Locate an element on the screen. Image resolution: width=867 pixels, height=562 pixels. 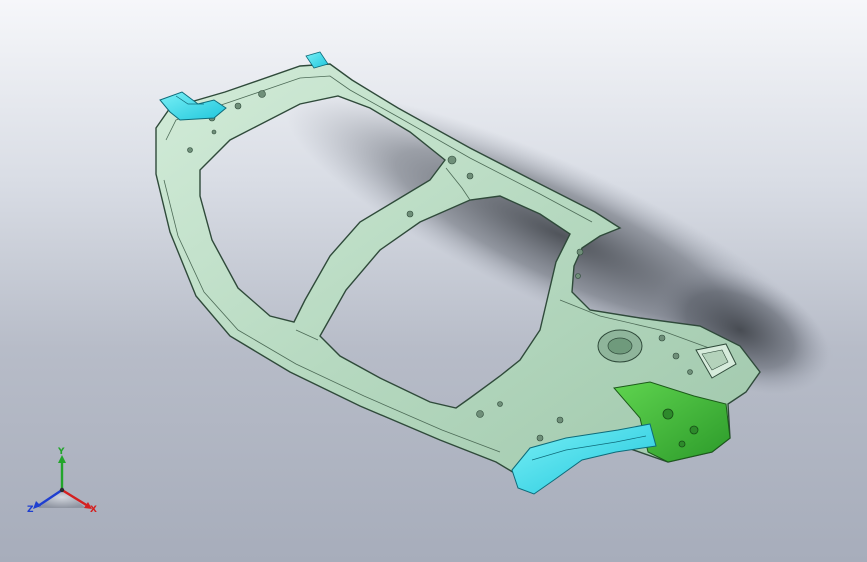
triad-x-label: X is located at coordinates (93, 510).